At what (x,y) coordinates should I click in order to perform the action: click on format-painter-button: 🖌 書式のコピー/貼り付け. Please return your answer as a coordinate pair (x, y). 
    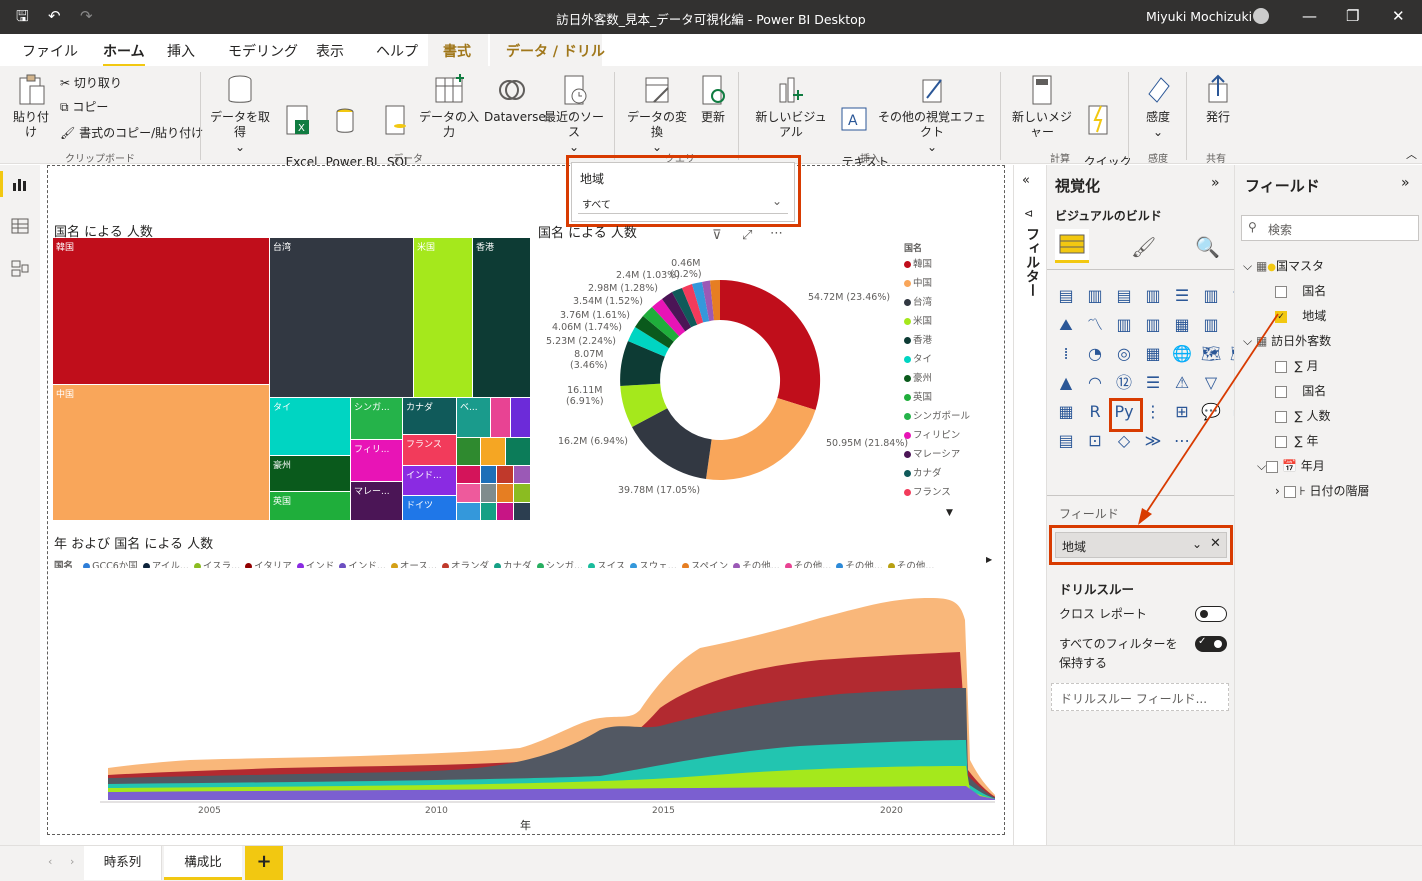
    Looking at the image, I should click on (131, 133).